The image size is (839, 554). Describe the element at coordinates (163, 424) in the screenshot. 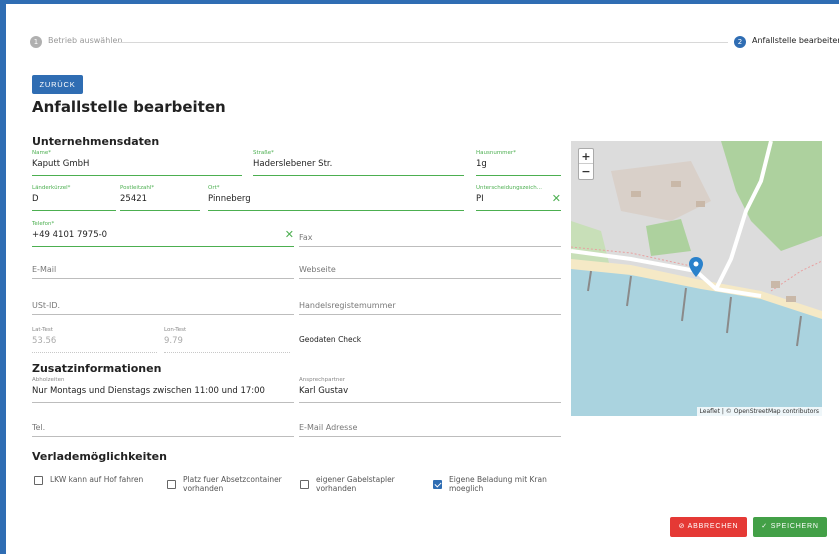

I see `tel-field: Tel.` at that location.